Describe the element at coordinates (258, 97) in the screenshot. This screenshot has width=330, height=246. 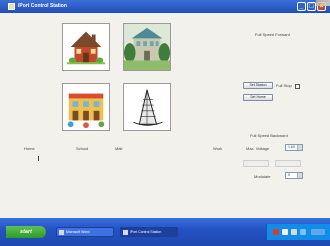
I see `set-home-button: Set Home` at that location.